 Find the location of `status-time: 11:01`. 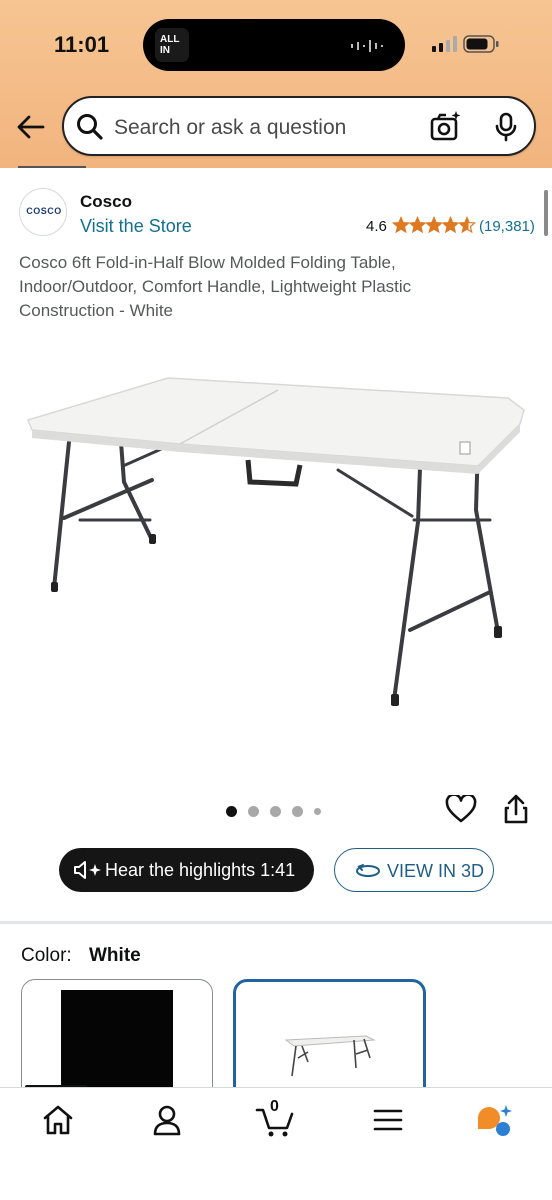

status-time: 11:01 is located at coordinates (82, 44).